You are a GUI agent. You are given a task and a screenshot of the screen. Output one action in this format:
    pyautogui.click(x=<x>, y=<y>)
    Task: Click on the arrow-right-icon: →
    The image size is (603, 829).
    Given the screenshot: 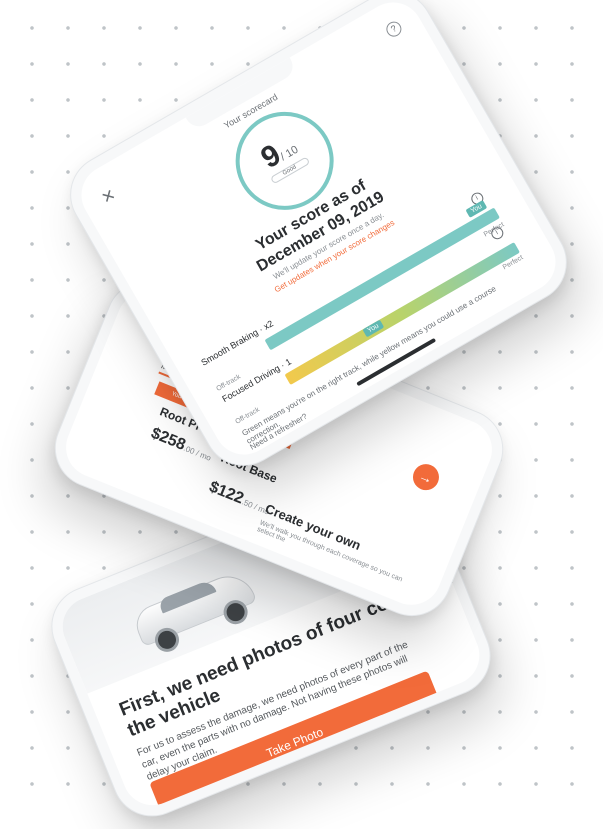 What is the action you would take?
    pyautogui.click(x=426, y=477)
    